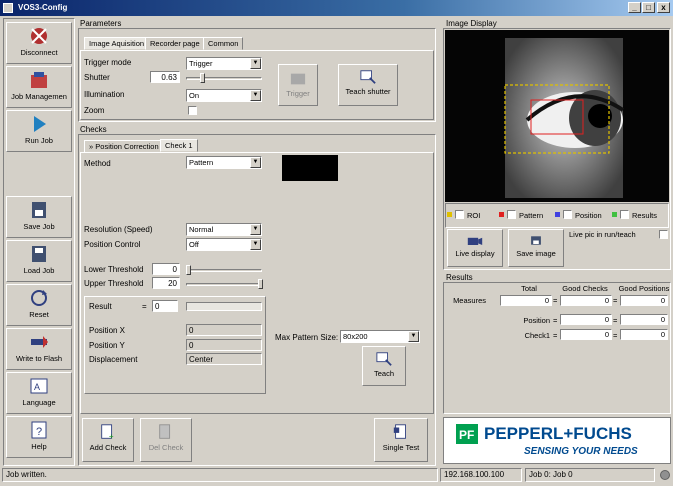 This screenshot has height=486, width=673. I want to click on help-icon: ?, so click(39, 430).